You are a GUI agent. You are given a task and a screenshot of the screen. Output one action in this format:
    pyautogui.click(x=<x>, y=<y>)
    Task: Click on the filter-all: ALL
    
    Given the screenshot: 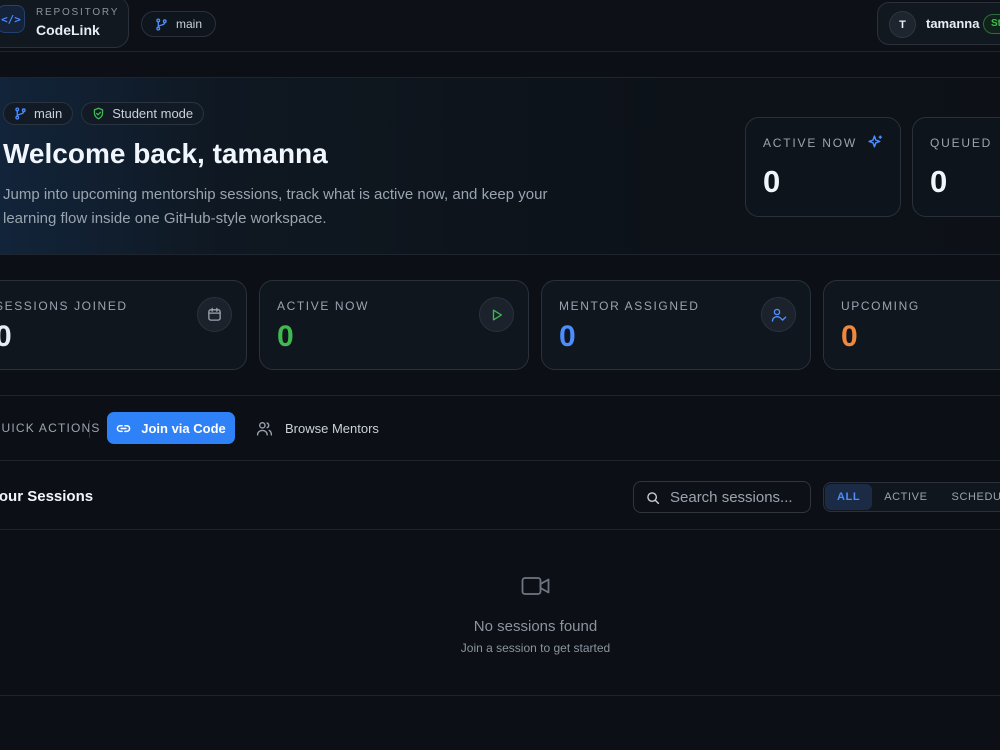 What is the action you would take?
    pyautogui.click(x=849, y=497)
    